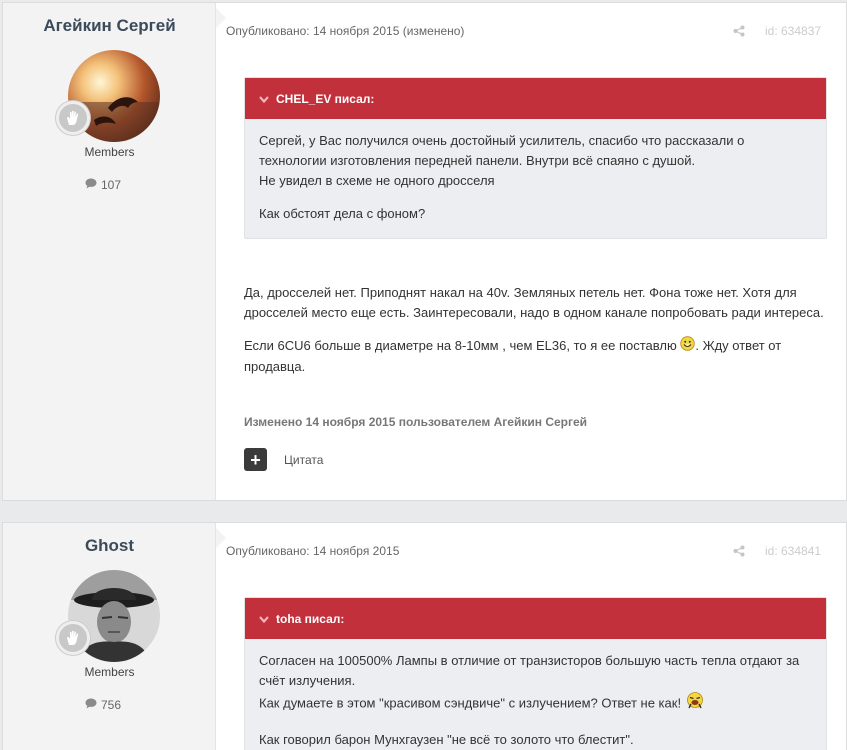  Describe the element at coordinates (695, 704) in the screenshot. I see `laugh-emoji-icon` at that location.